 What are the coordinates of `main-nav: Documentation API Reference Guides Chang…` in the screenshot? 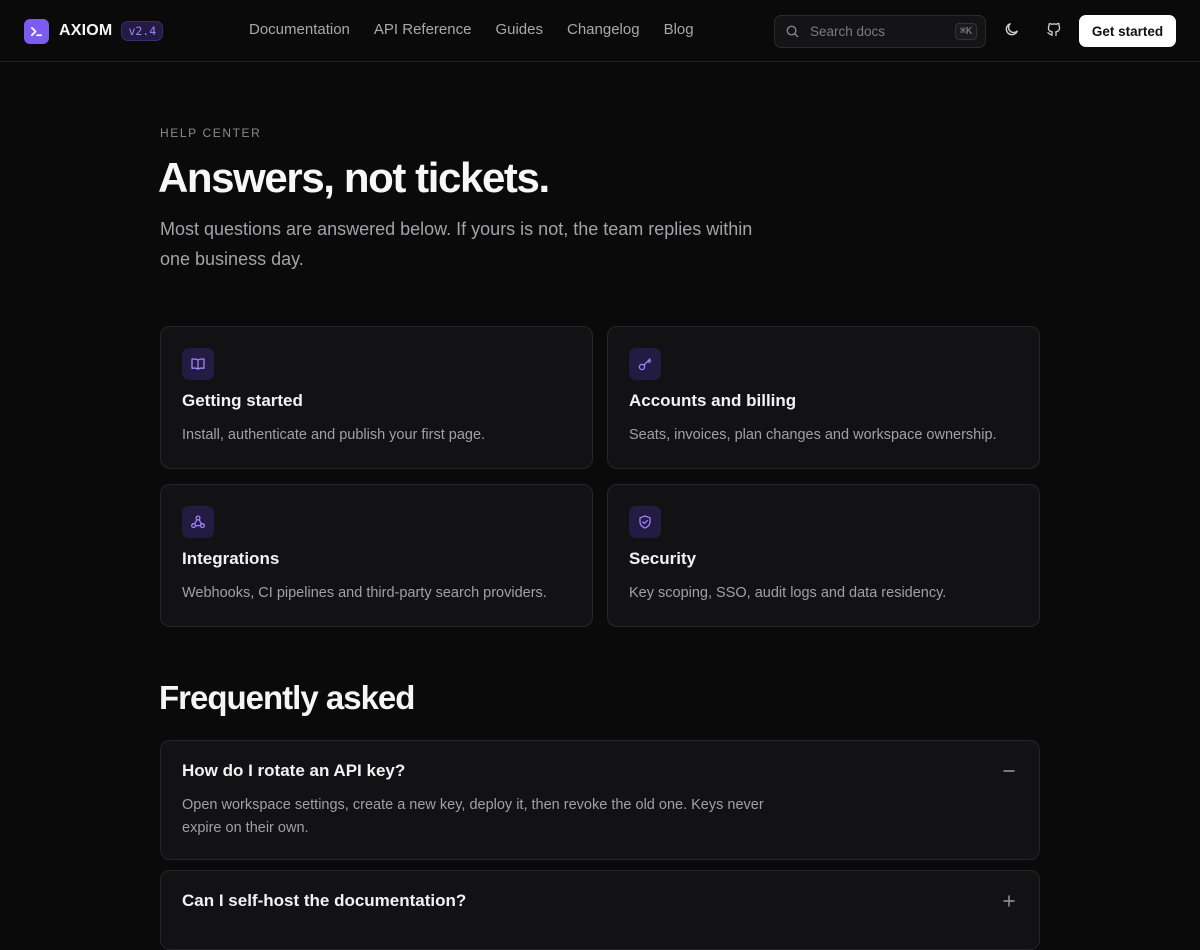 It's located at (471, 30).